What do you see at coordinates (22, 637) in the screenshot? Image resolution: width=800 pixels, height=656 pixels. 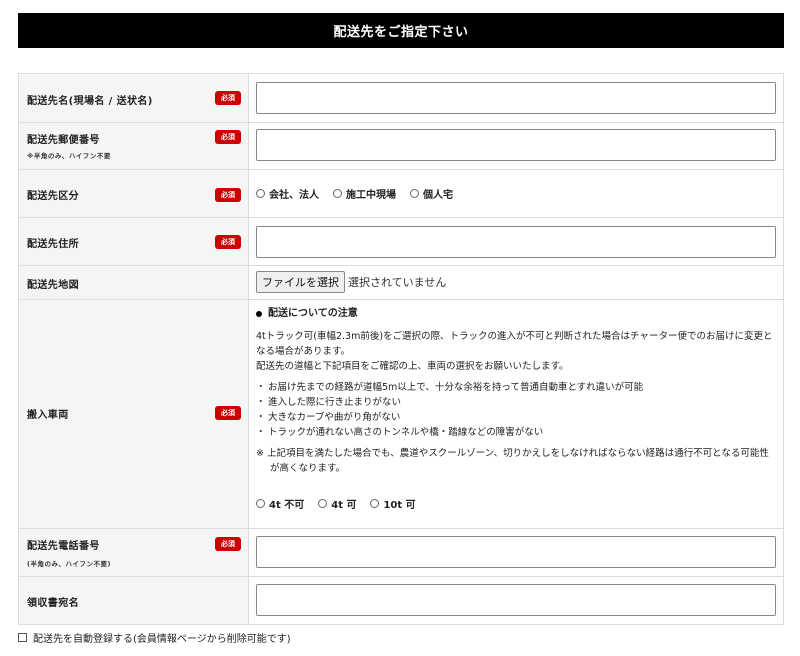 I see `auto-register-checkbox` at bounding box center [22, 637].